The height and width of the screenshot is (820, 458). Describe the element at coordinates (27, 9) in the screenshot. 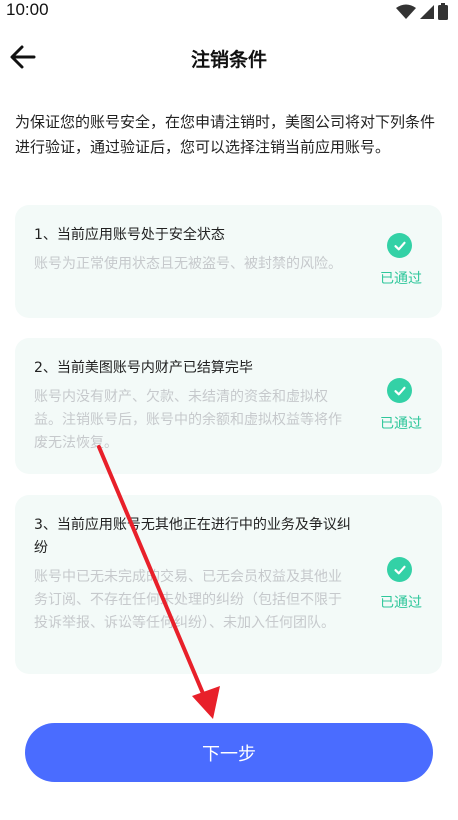

I see `status-time: 10:00` at that location.